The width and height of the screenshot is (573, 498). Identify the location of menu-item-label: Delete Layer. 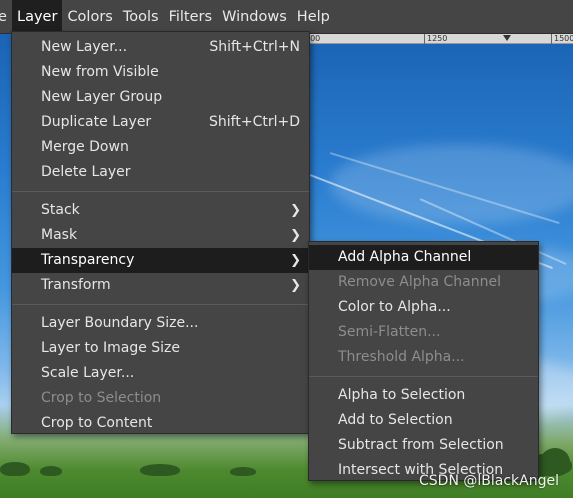
(86, 172).